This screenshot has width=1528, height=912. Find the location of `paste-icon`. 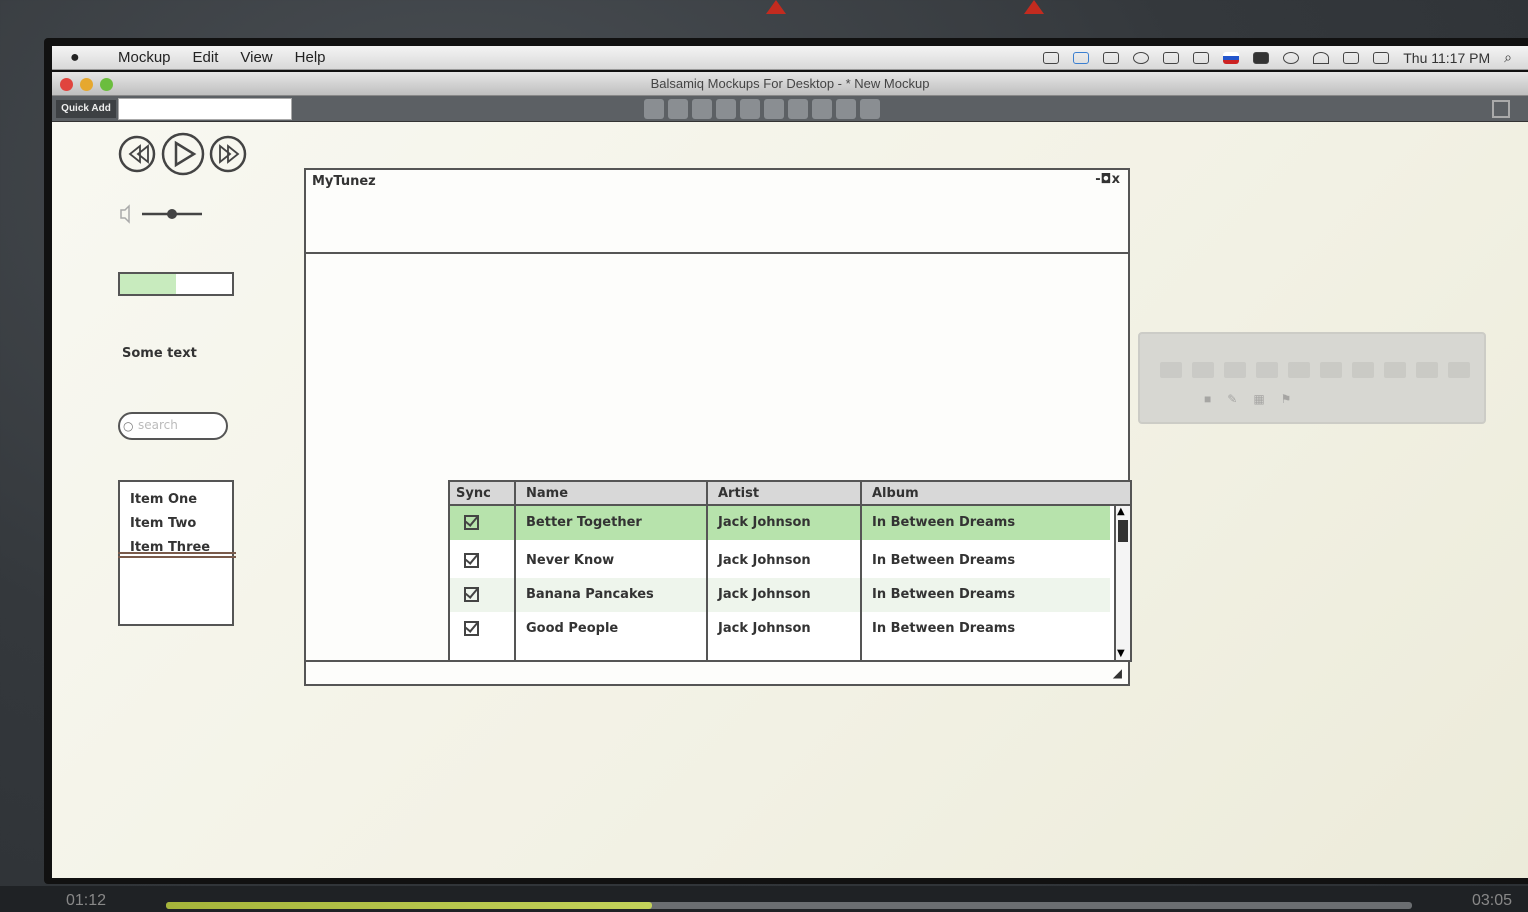

paste-icon is located at coordinates (774, 109).